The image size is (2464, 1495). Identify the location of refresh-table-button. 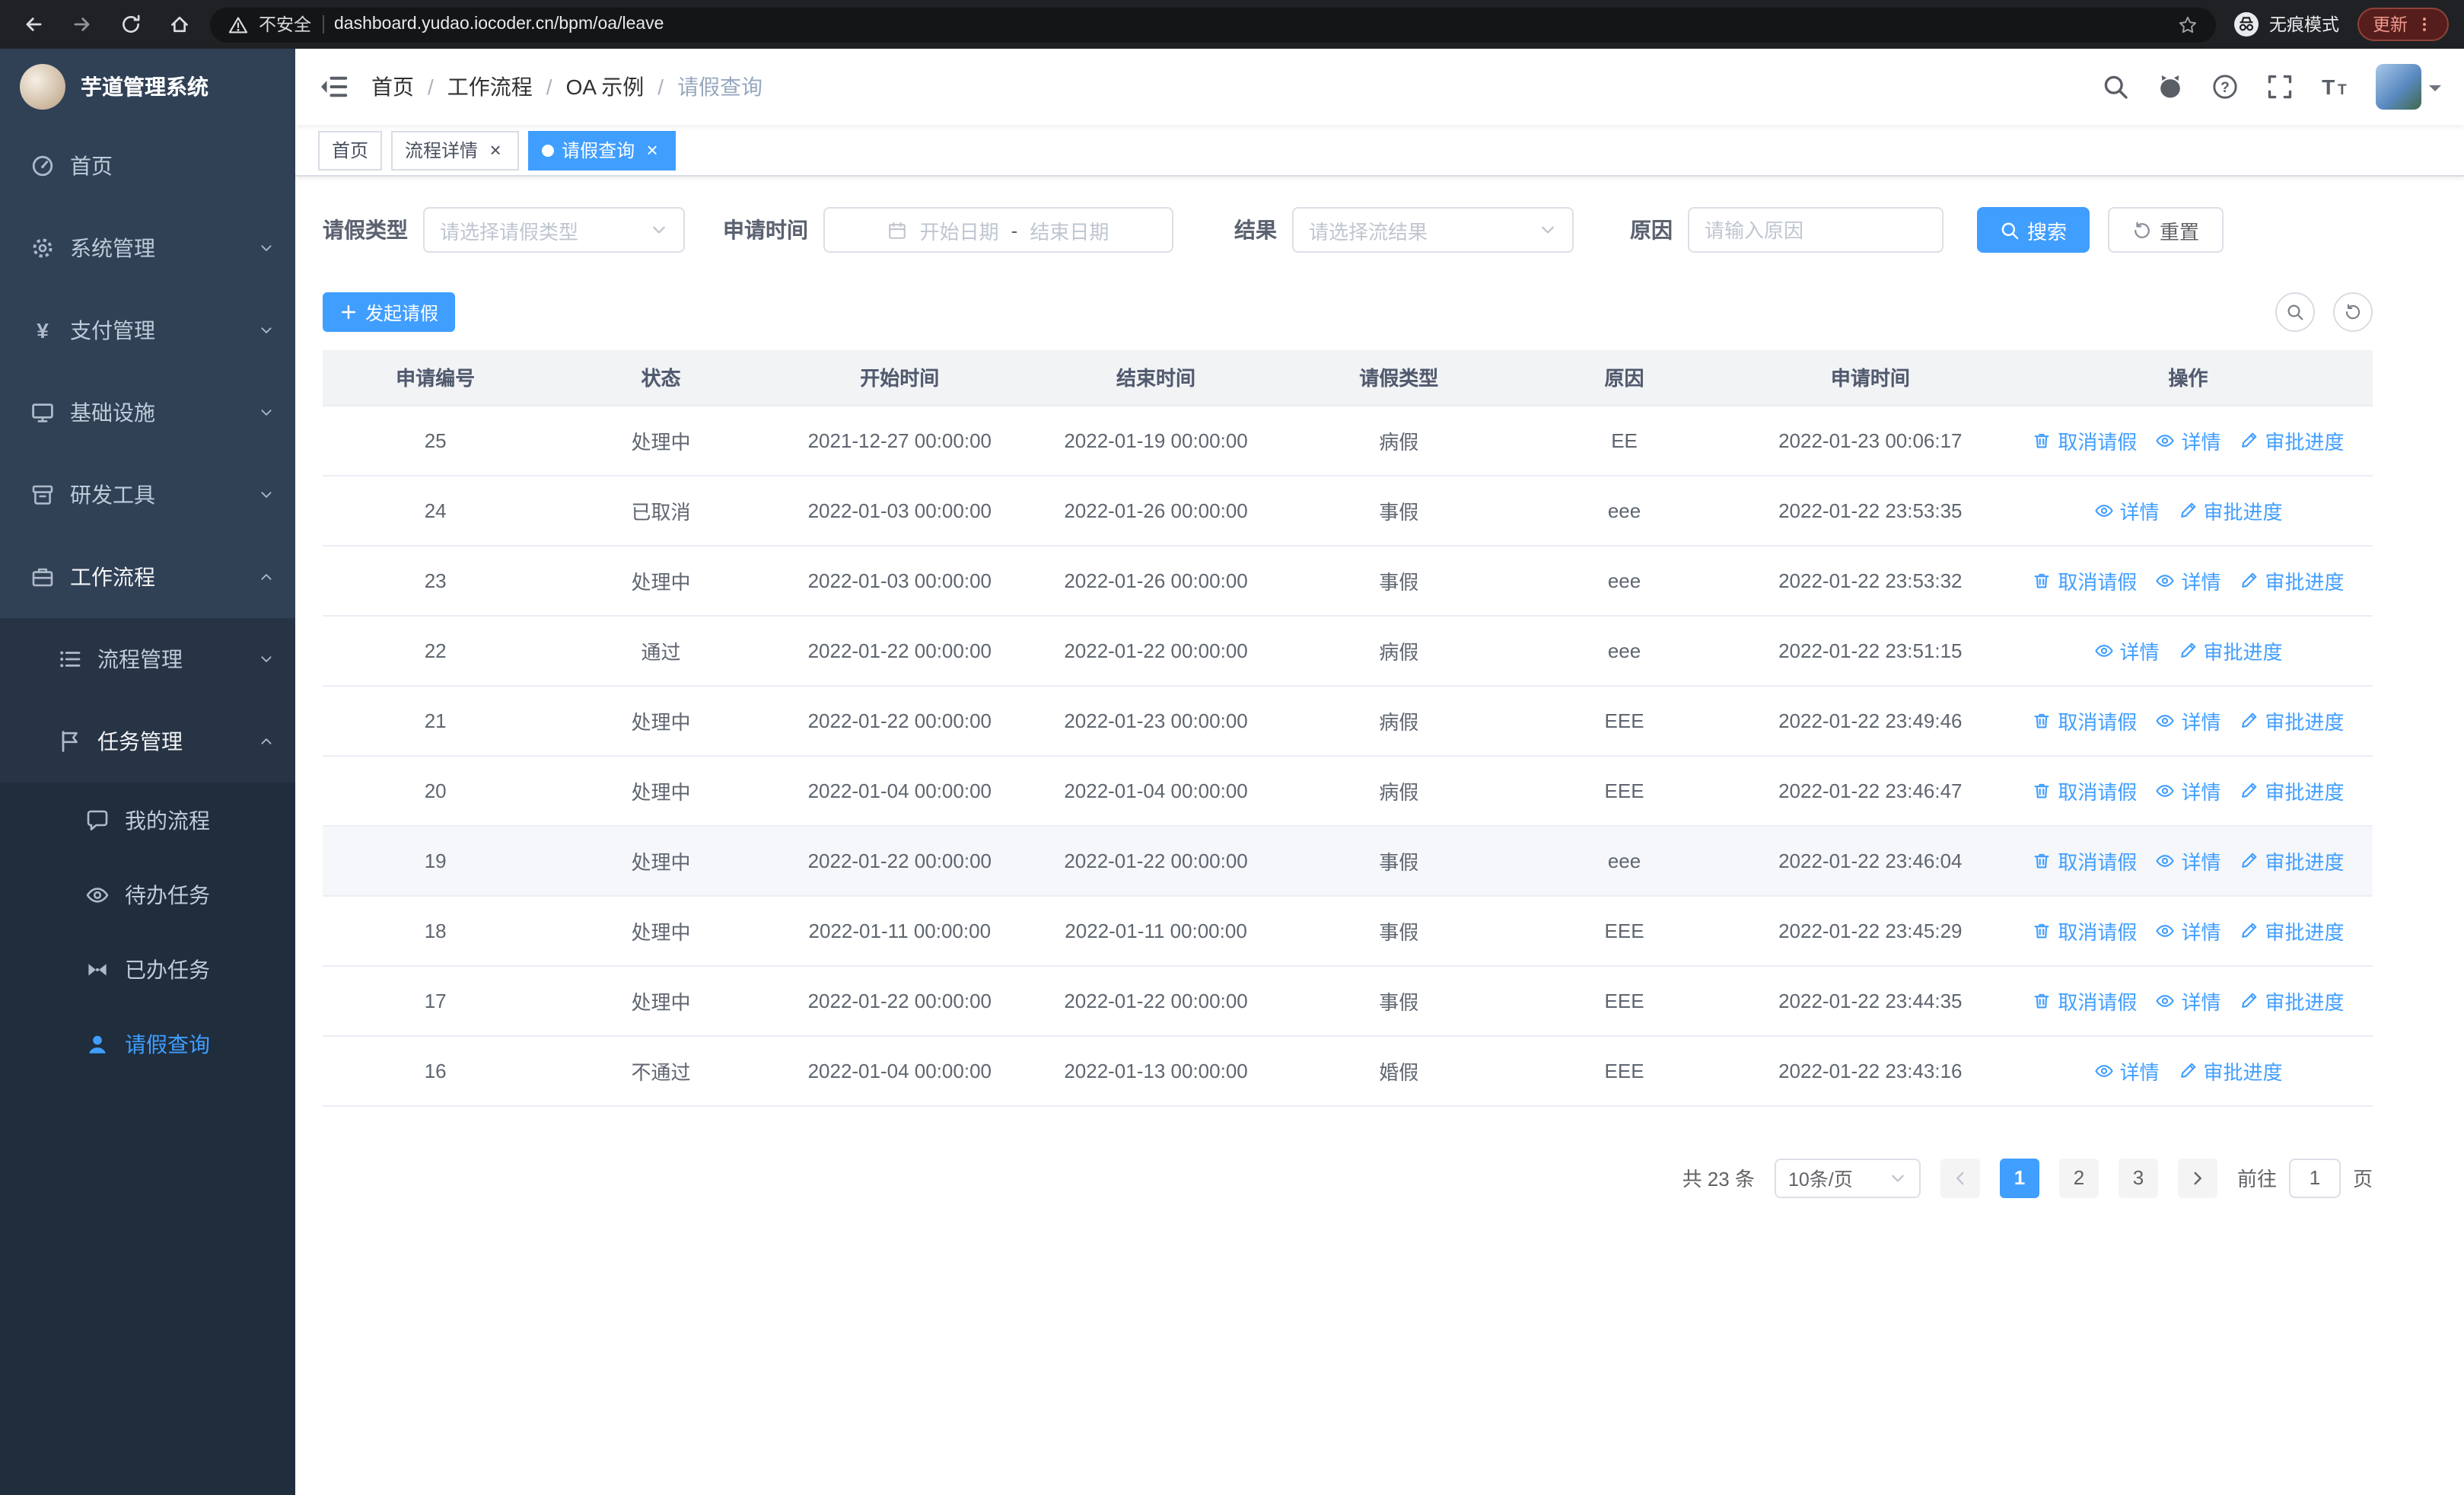
(2353, 312).